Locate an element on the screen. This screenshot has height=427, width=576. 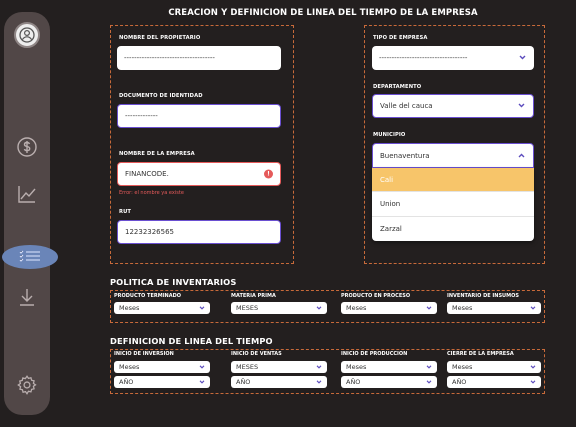
user-avatar-icon is located at coordinates (27, 35).